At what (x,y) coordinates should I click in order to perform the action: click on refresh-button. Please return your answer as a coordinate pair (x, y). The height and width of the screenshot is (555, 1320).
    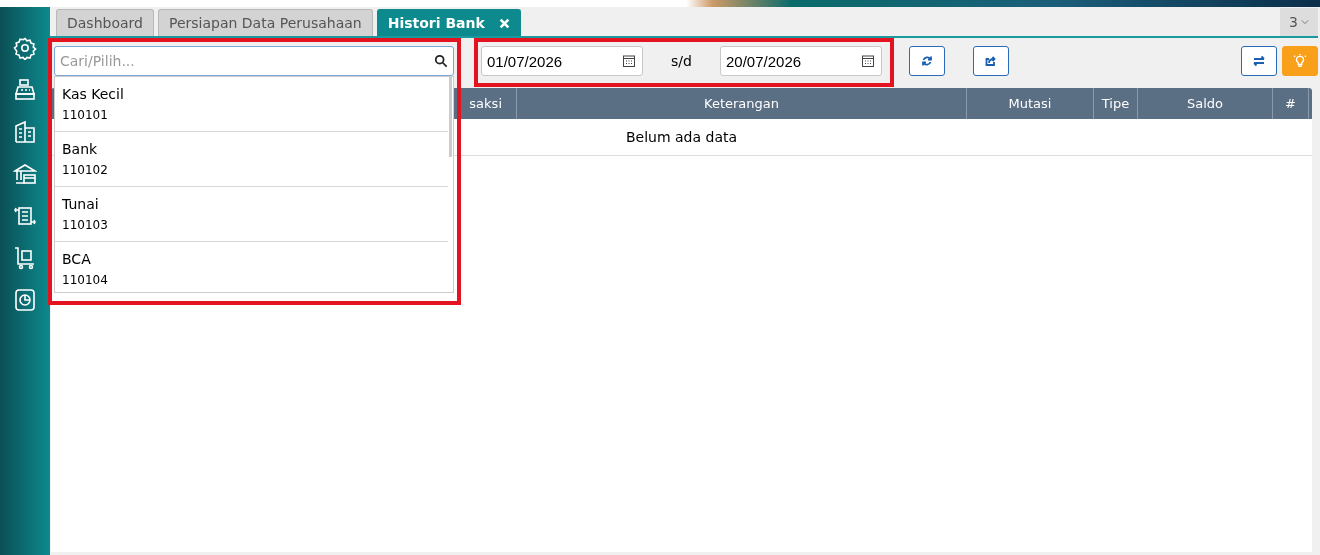
    Looking at the image, I should click on (927, 61).